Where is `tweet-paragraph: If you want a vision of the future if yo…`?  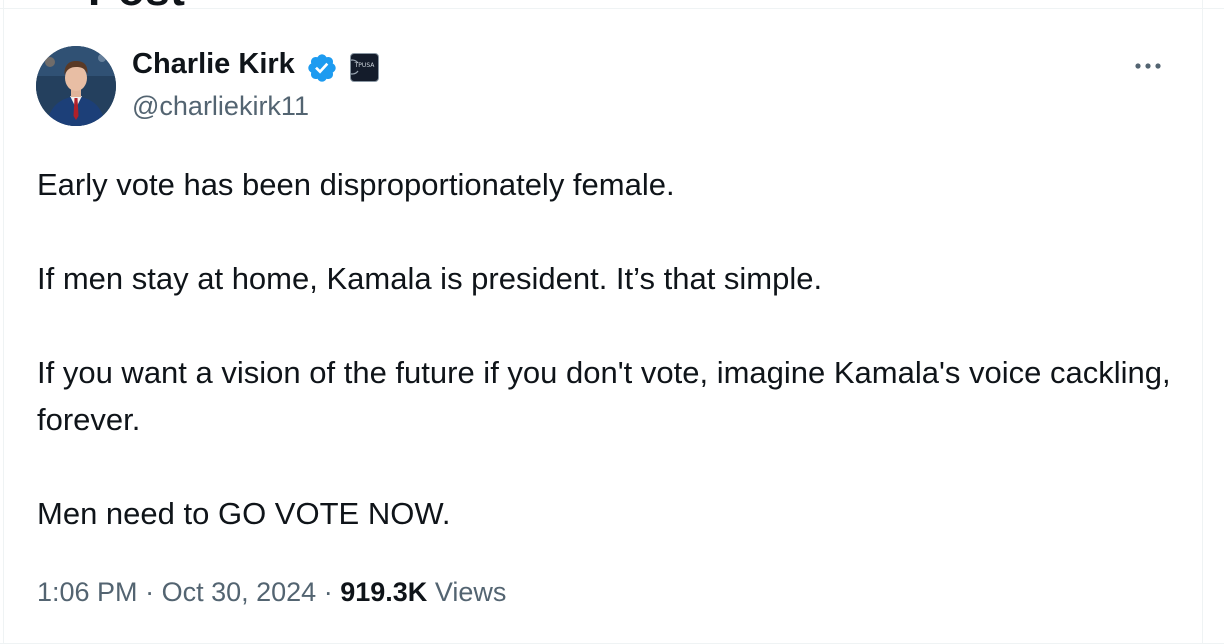
tweet-paragraph: If you want a vision of the future if yo… is located at coordinates (604, 396).